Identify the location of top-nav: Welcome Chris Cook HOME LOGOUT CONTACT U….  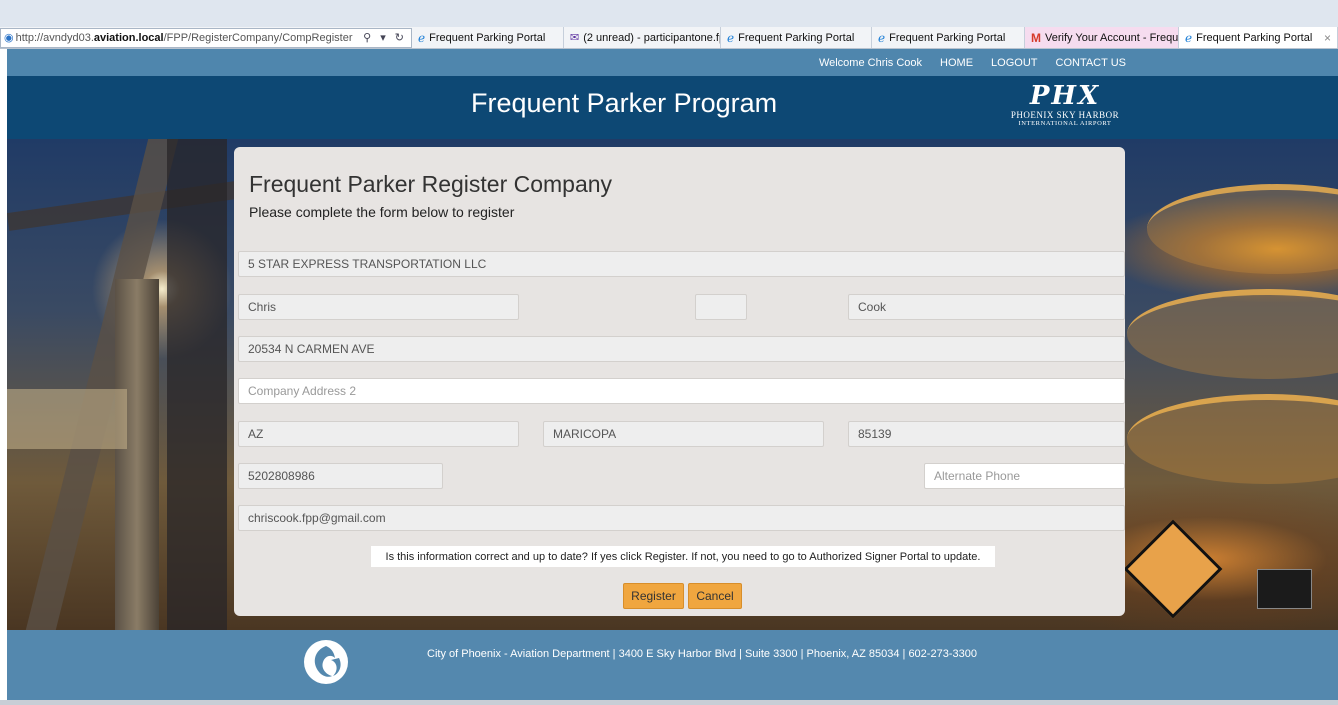
(672, 62).